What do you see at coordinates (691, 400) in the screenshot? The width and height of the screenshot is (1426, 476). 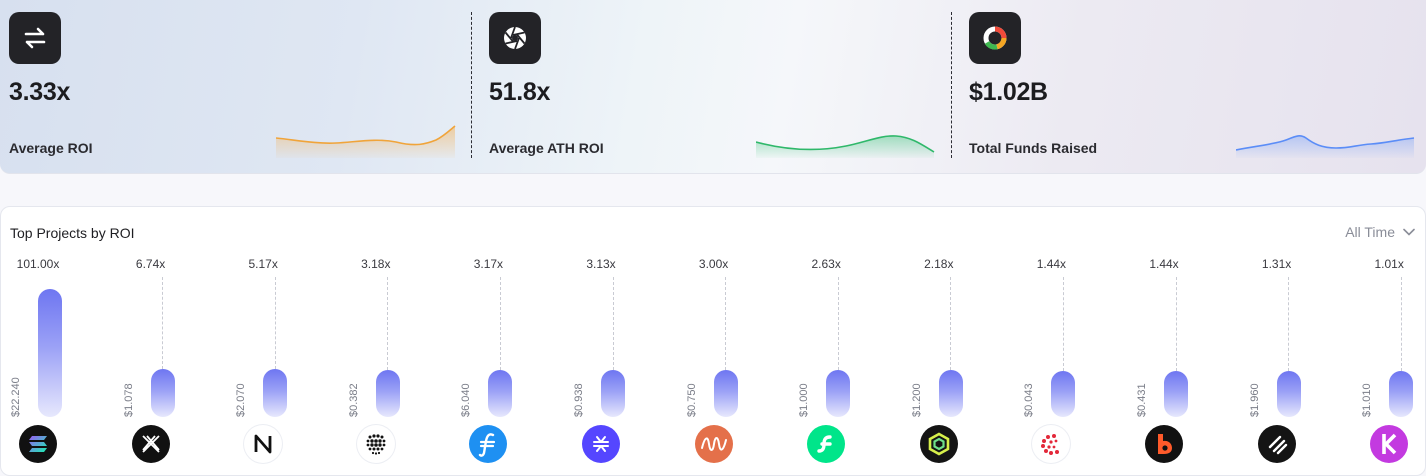 I see `price-label: $0.750` at bounding box center [691, 400].